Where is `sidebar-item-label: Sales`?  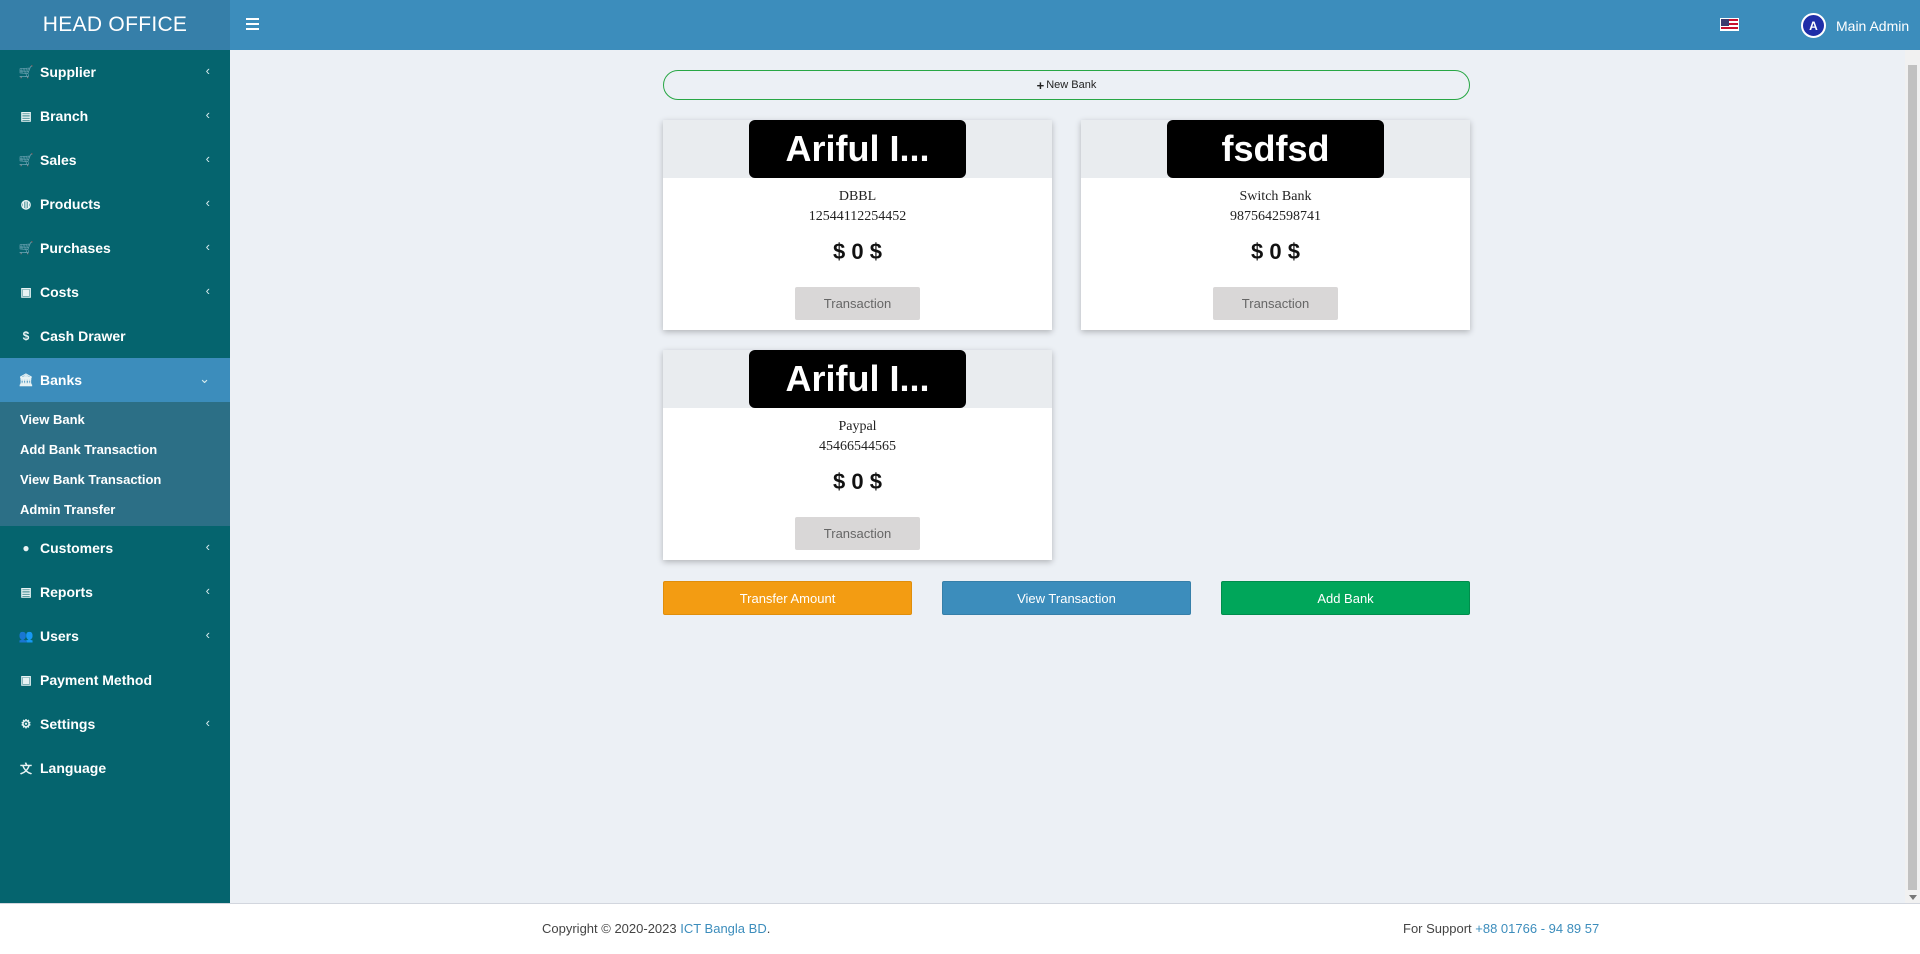 sidebar-item-label: Sales is located at coordinates (58, 160).